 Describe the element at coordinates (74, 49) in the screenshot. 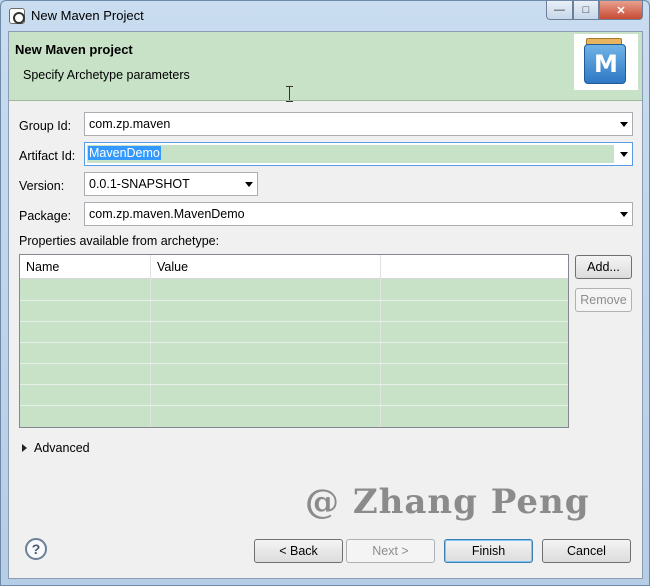

I see `banner-title: New Maven project` at that location.